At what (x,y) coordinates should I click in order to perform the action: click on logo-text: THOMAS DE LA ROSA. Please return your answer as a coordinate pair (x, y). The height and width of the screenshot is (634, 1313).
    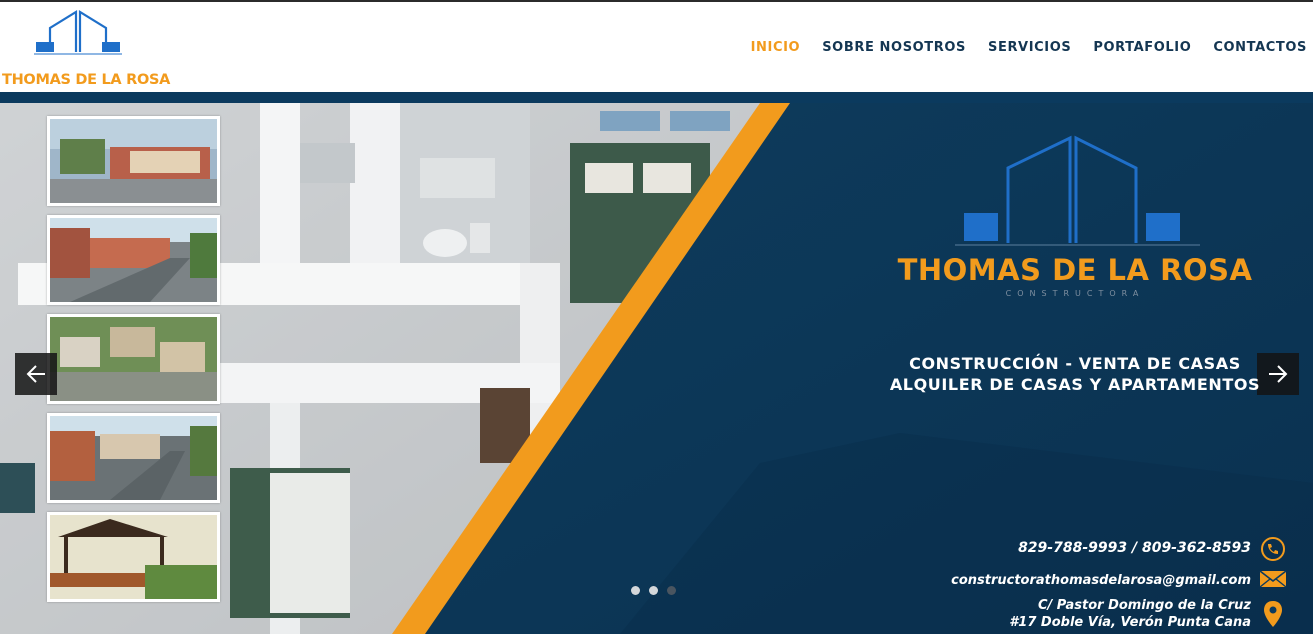
    Looking at the image, I should click on (86, 80).